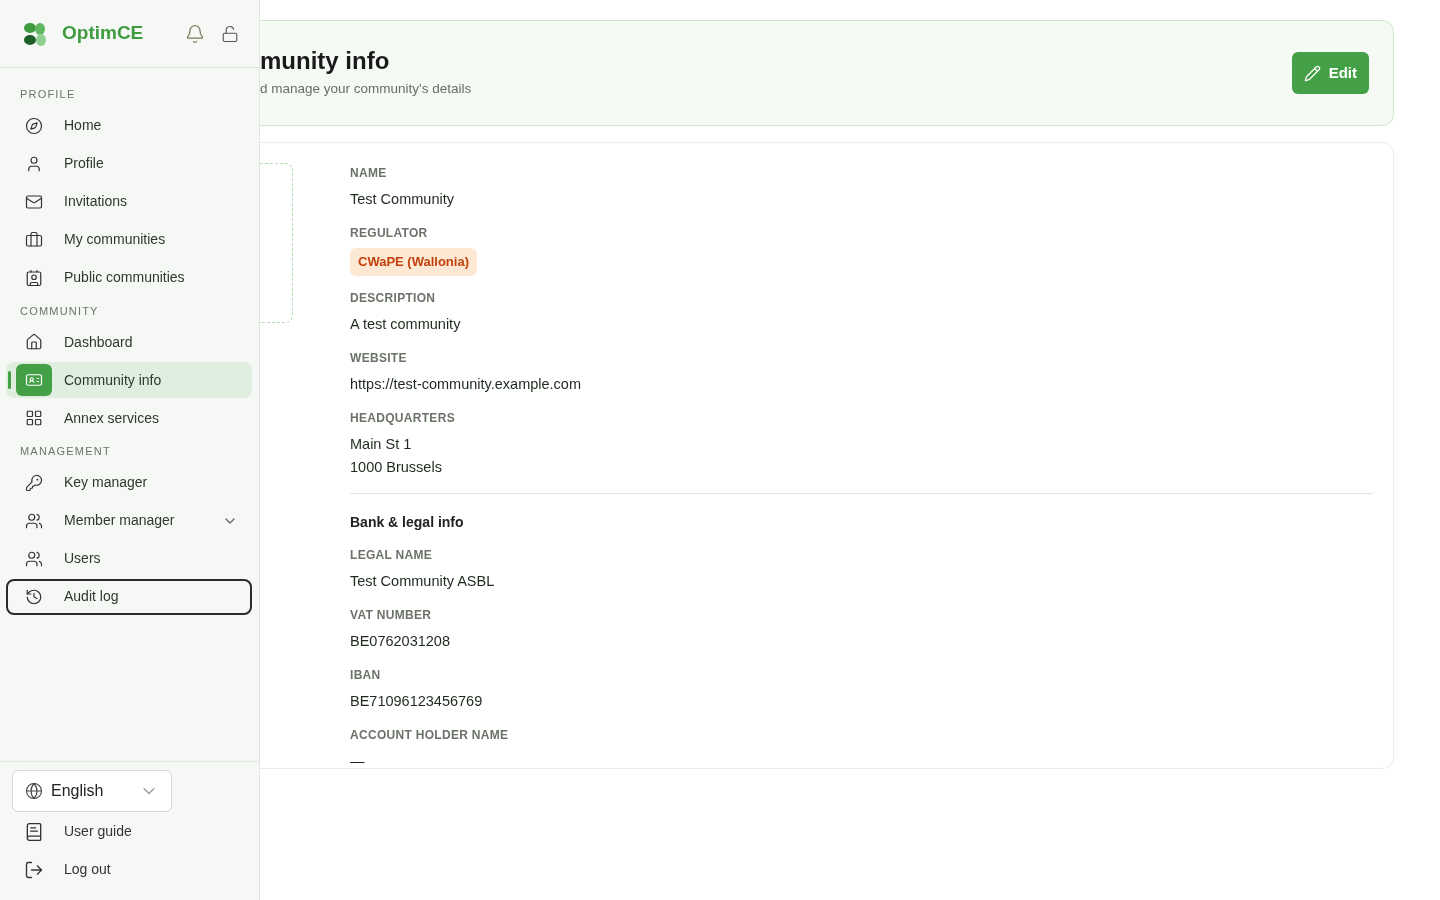  Describe the element at coordinates (407, 522) in the screenshot. I see `section-title: Bank & legal info` at that location.